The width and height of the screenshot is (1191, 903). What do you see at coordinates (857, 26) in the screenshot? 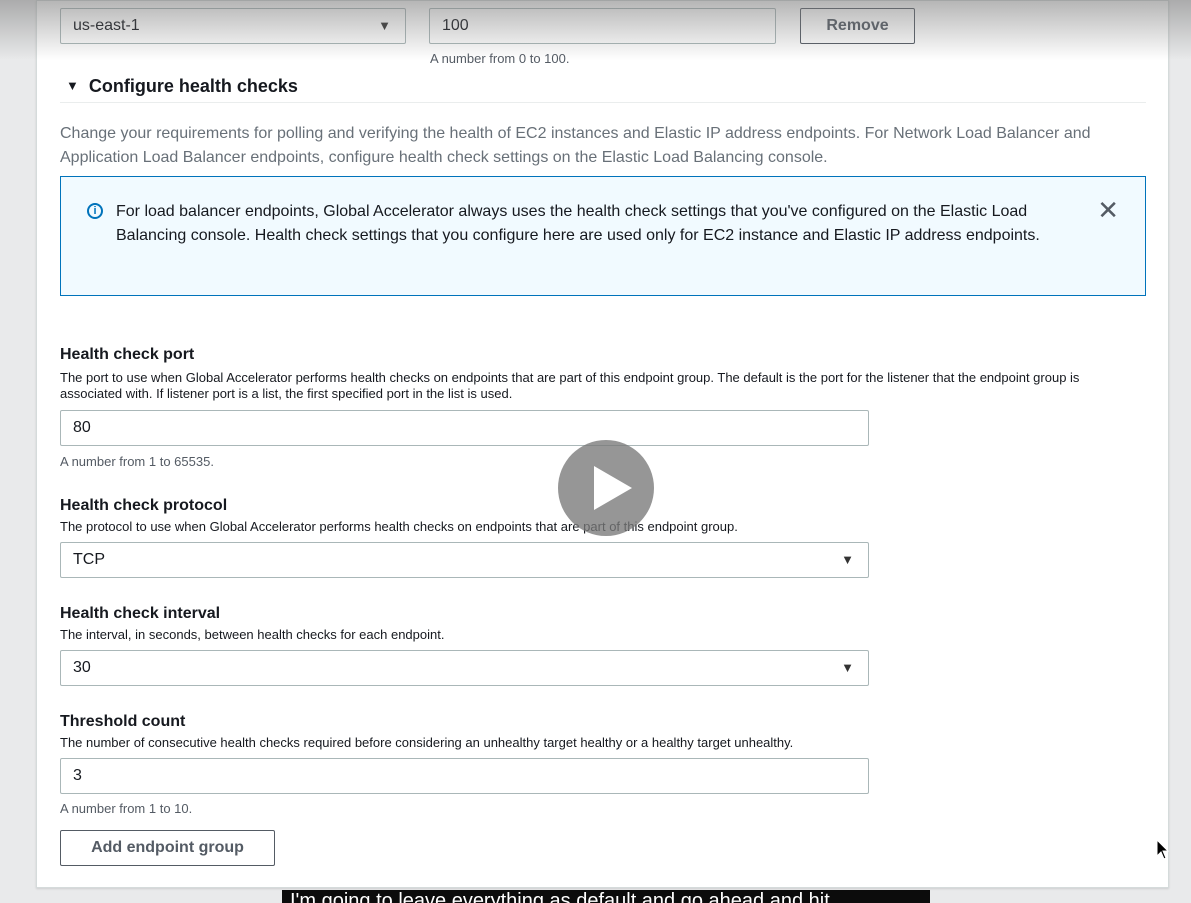
I see `remove-button: Remove` at bounding box center [857, 26].